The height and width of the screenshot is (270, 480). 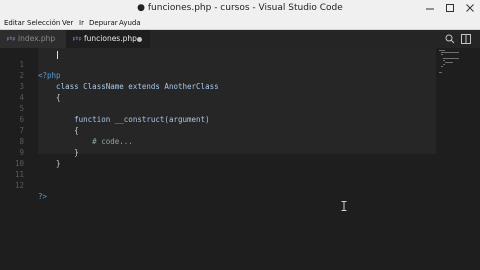 I want to click on code-line: 5 function __construct(argument), so click(x=240, y=108).